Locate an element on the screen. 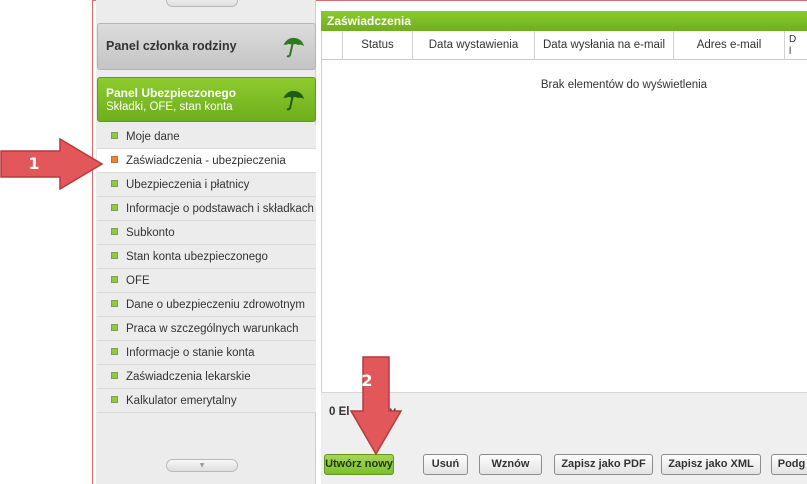 This screenshot has height=484, width=807. sidebar-item-kalkulator: Kalkulator emerytalny is located at coordinates (206, 401).